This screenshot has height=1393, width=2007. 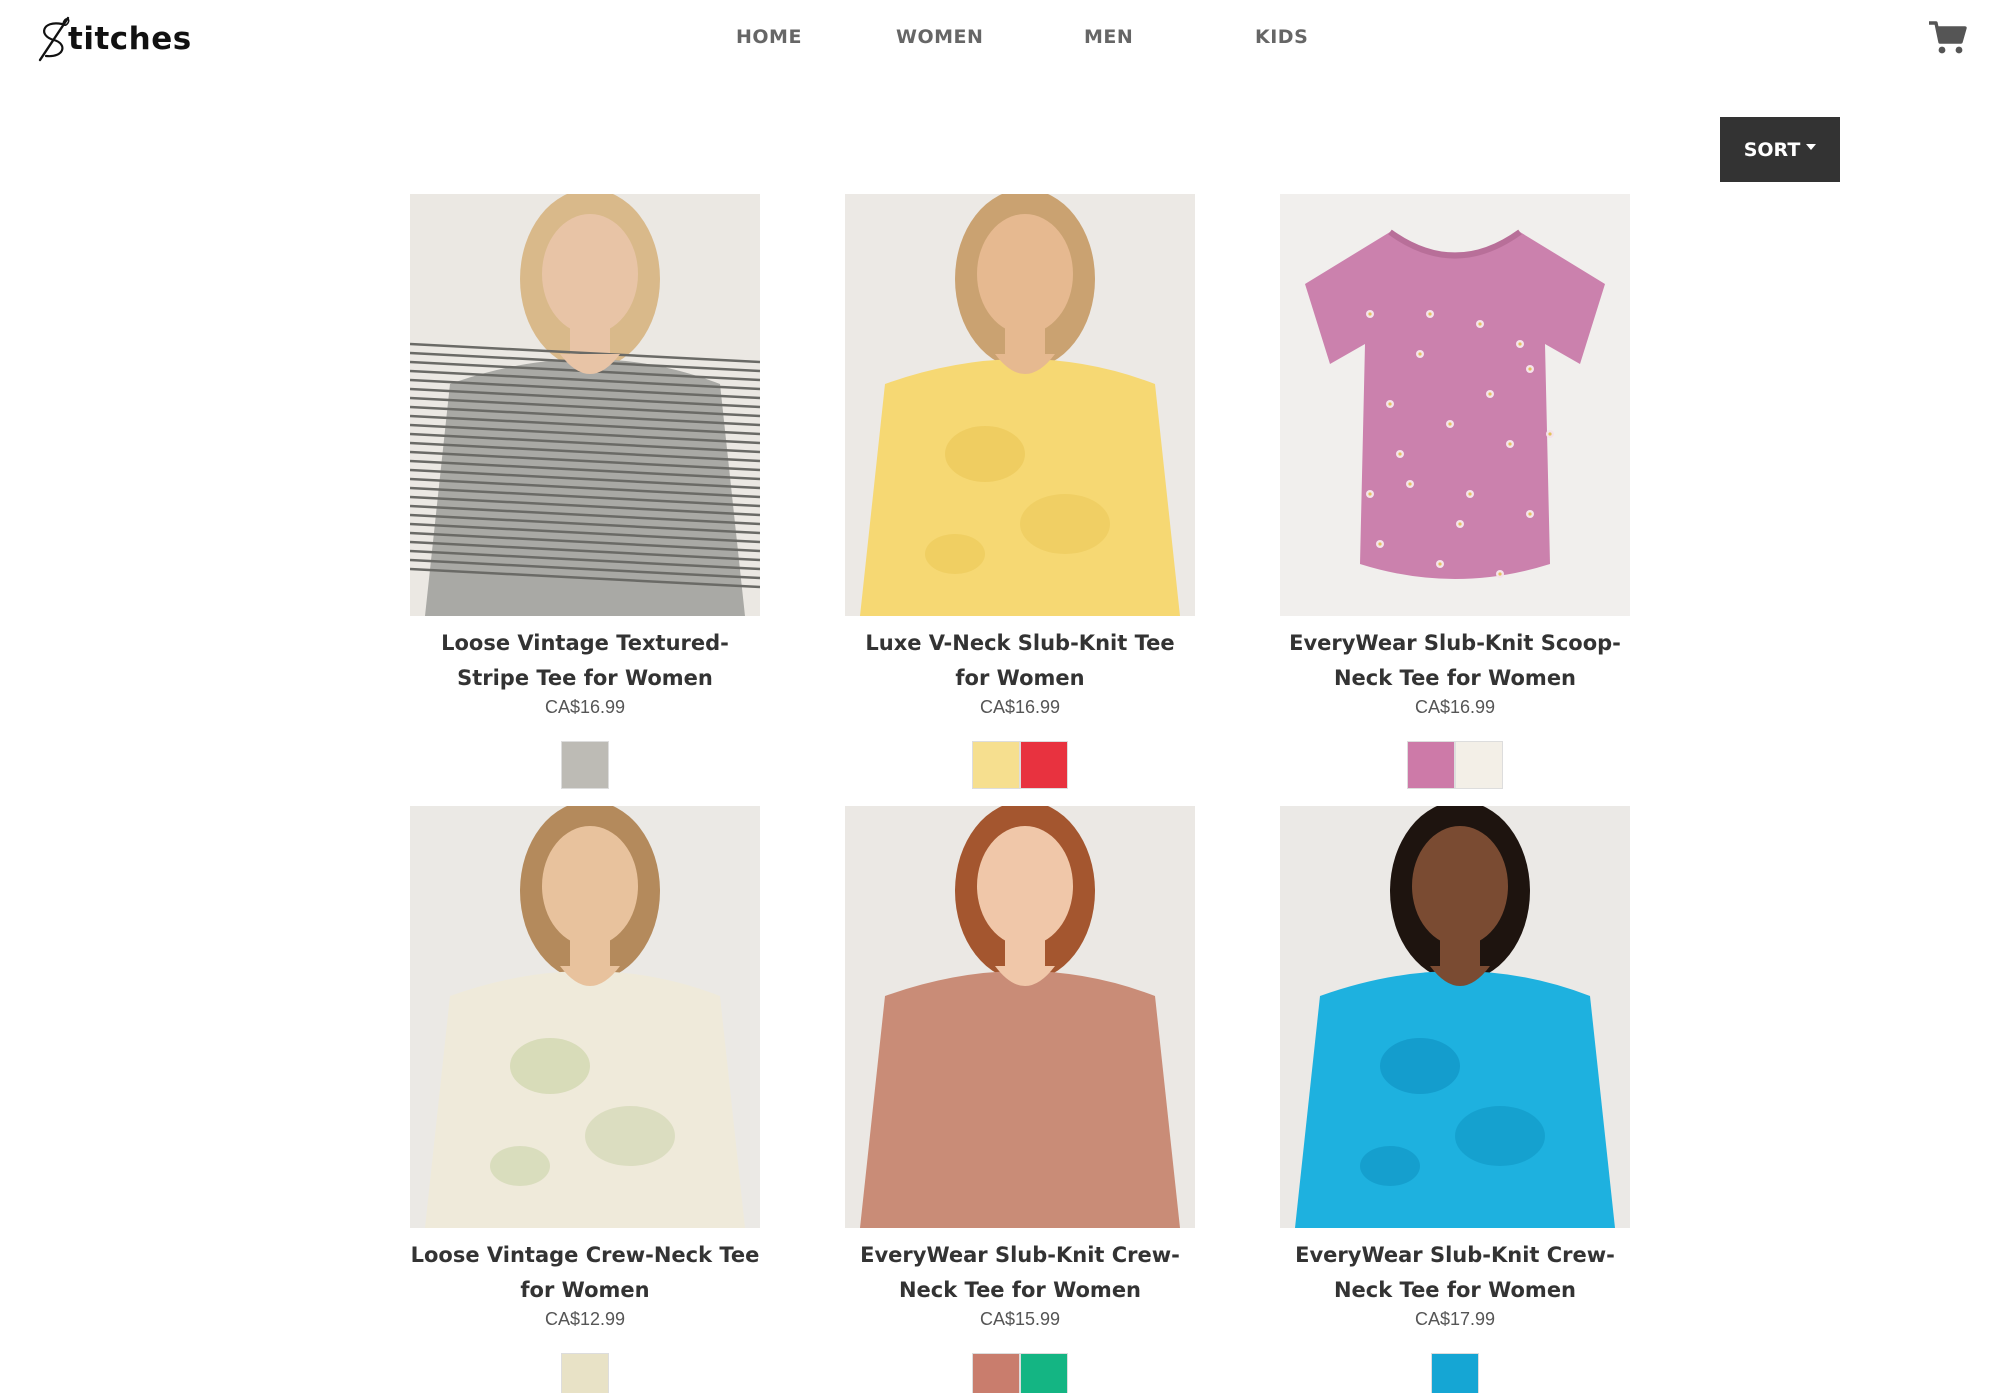 What do you see at coordinates (1020, 1319) in the screenshot?
I see `product-price: CA$15.99` at bounding box center [1020, 1319].